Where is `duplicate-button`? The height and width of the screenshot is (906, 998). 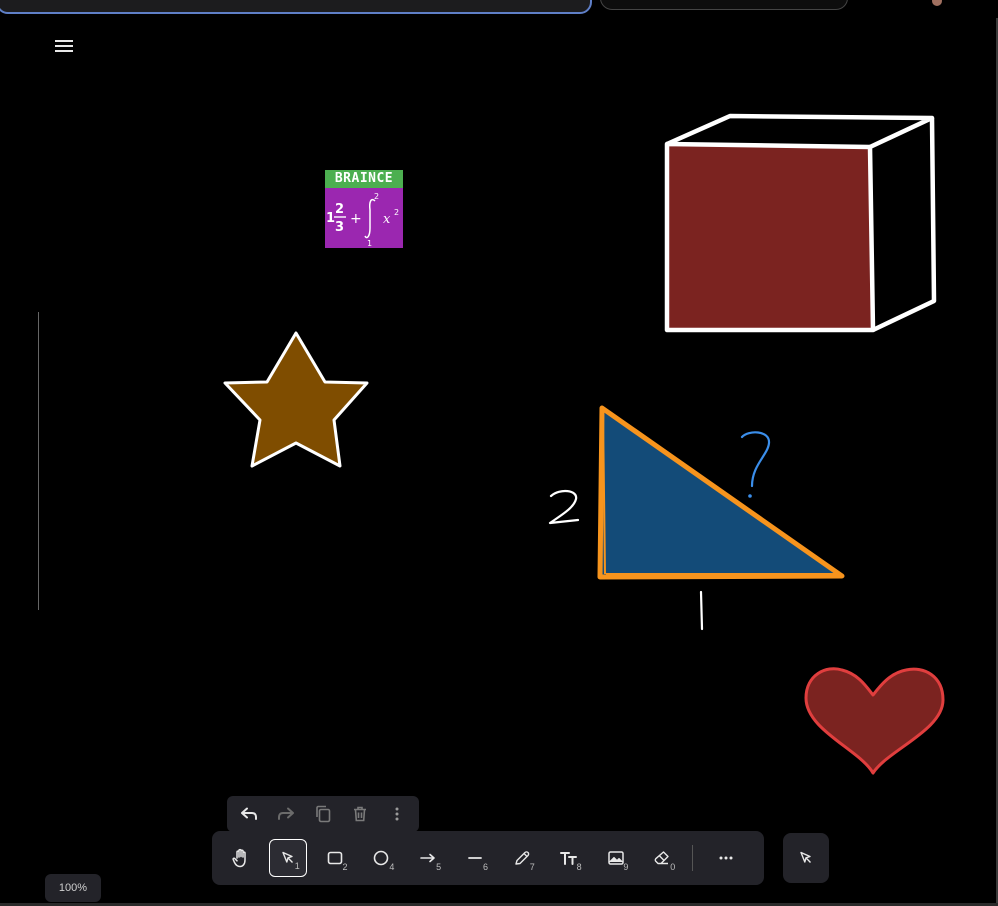
duplicate-button is located at coordinates (323, 814).